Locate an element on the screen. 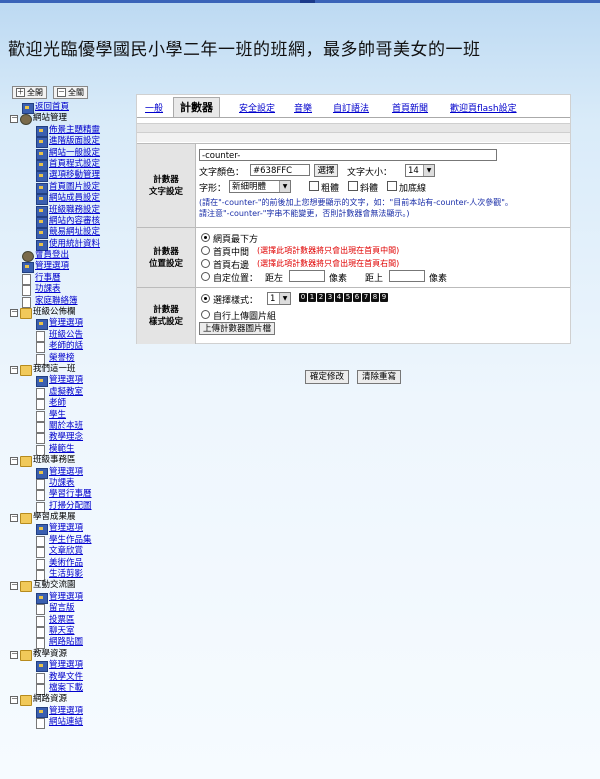 The height and width of the screenshot is (779, 600). tab-counter: 計數器 is located at coordinates (196, 107).